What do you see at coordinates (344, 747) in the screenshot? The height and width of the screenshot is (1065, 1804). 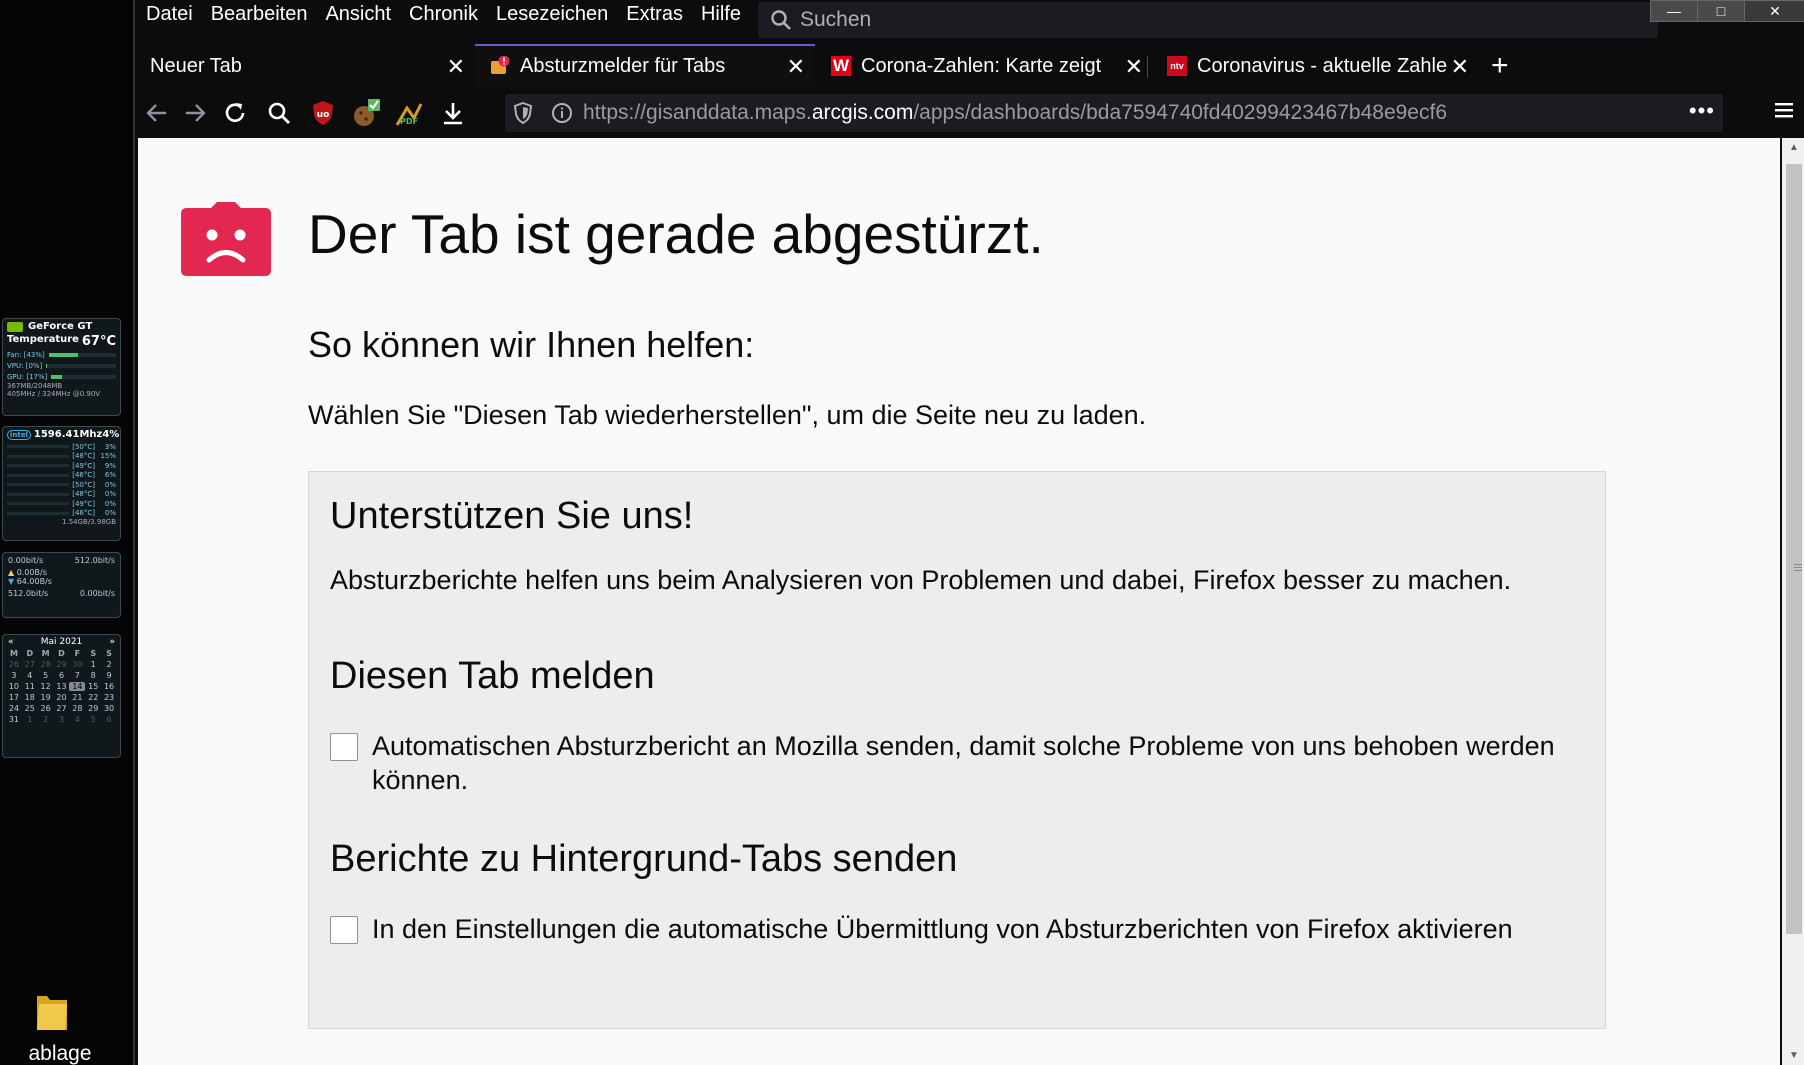 I see `send-report-checkbox` at bounding box center [344, 747].